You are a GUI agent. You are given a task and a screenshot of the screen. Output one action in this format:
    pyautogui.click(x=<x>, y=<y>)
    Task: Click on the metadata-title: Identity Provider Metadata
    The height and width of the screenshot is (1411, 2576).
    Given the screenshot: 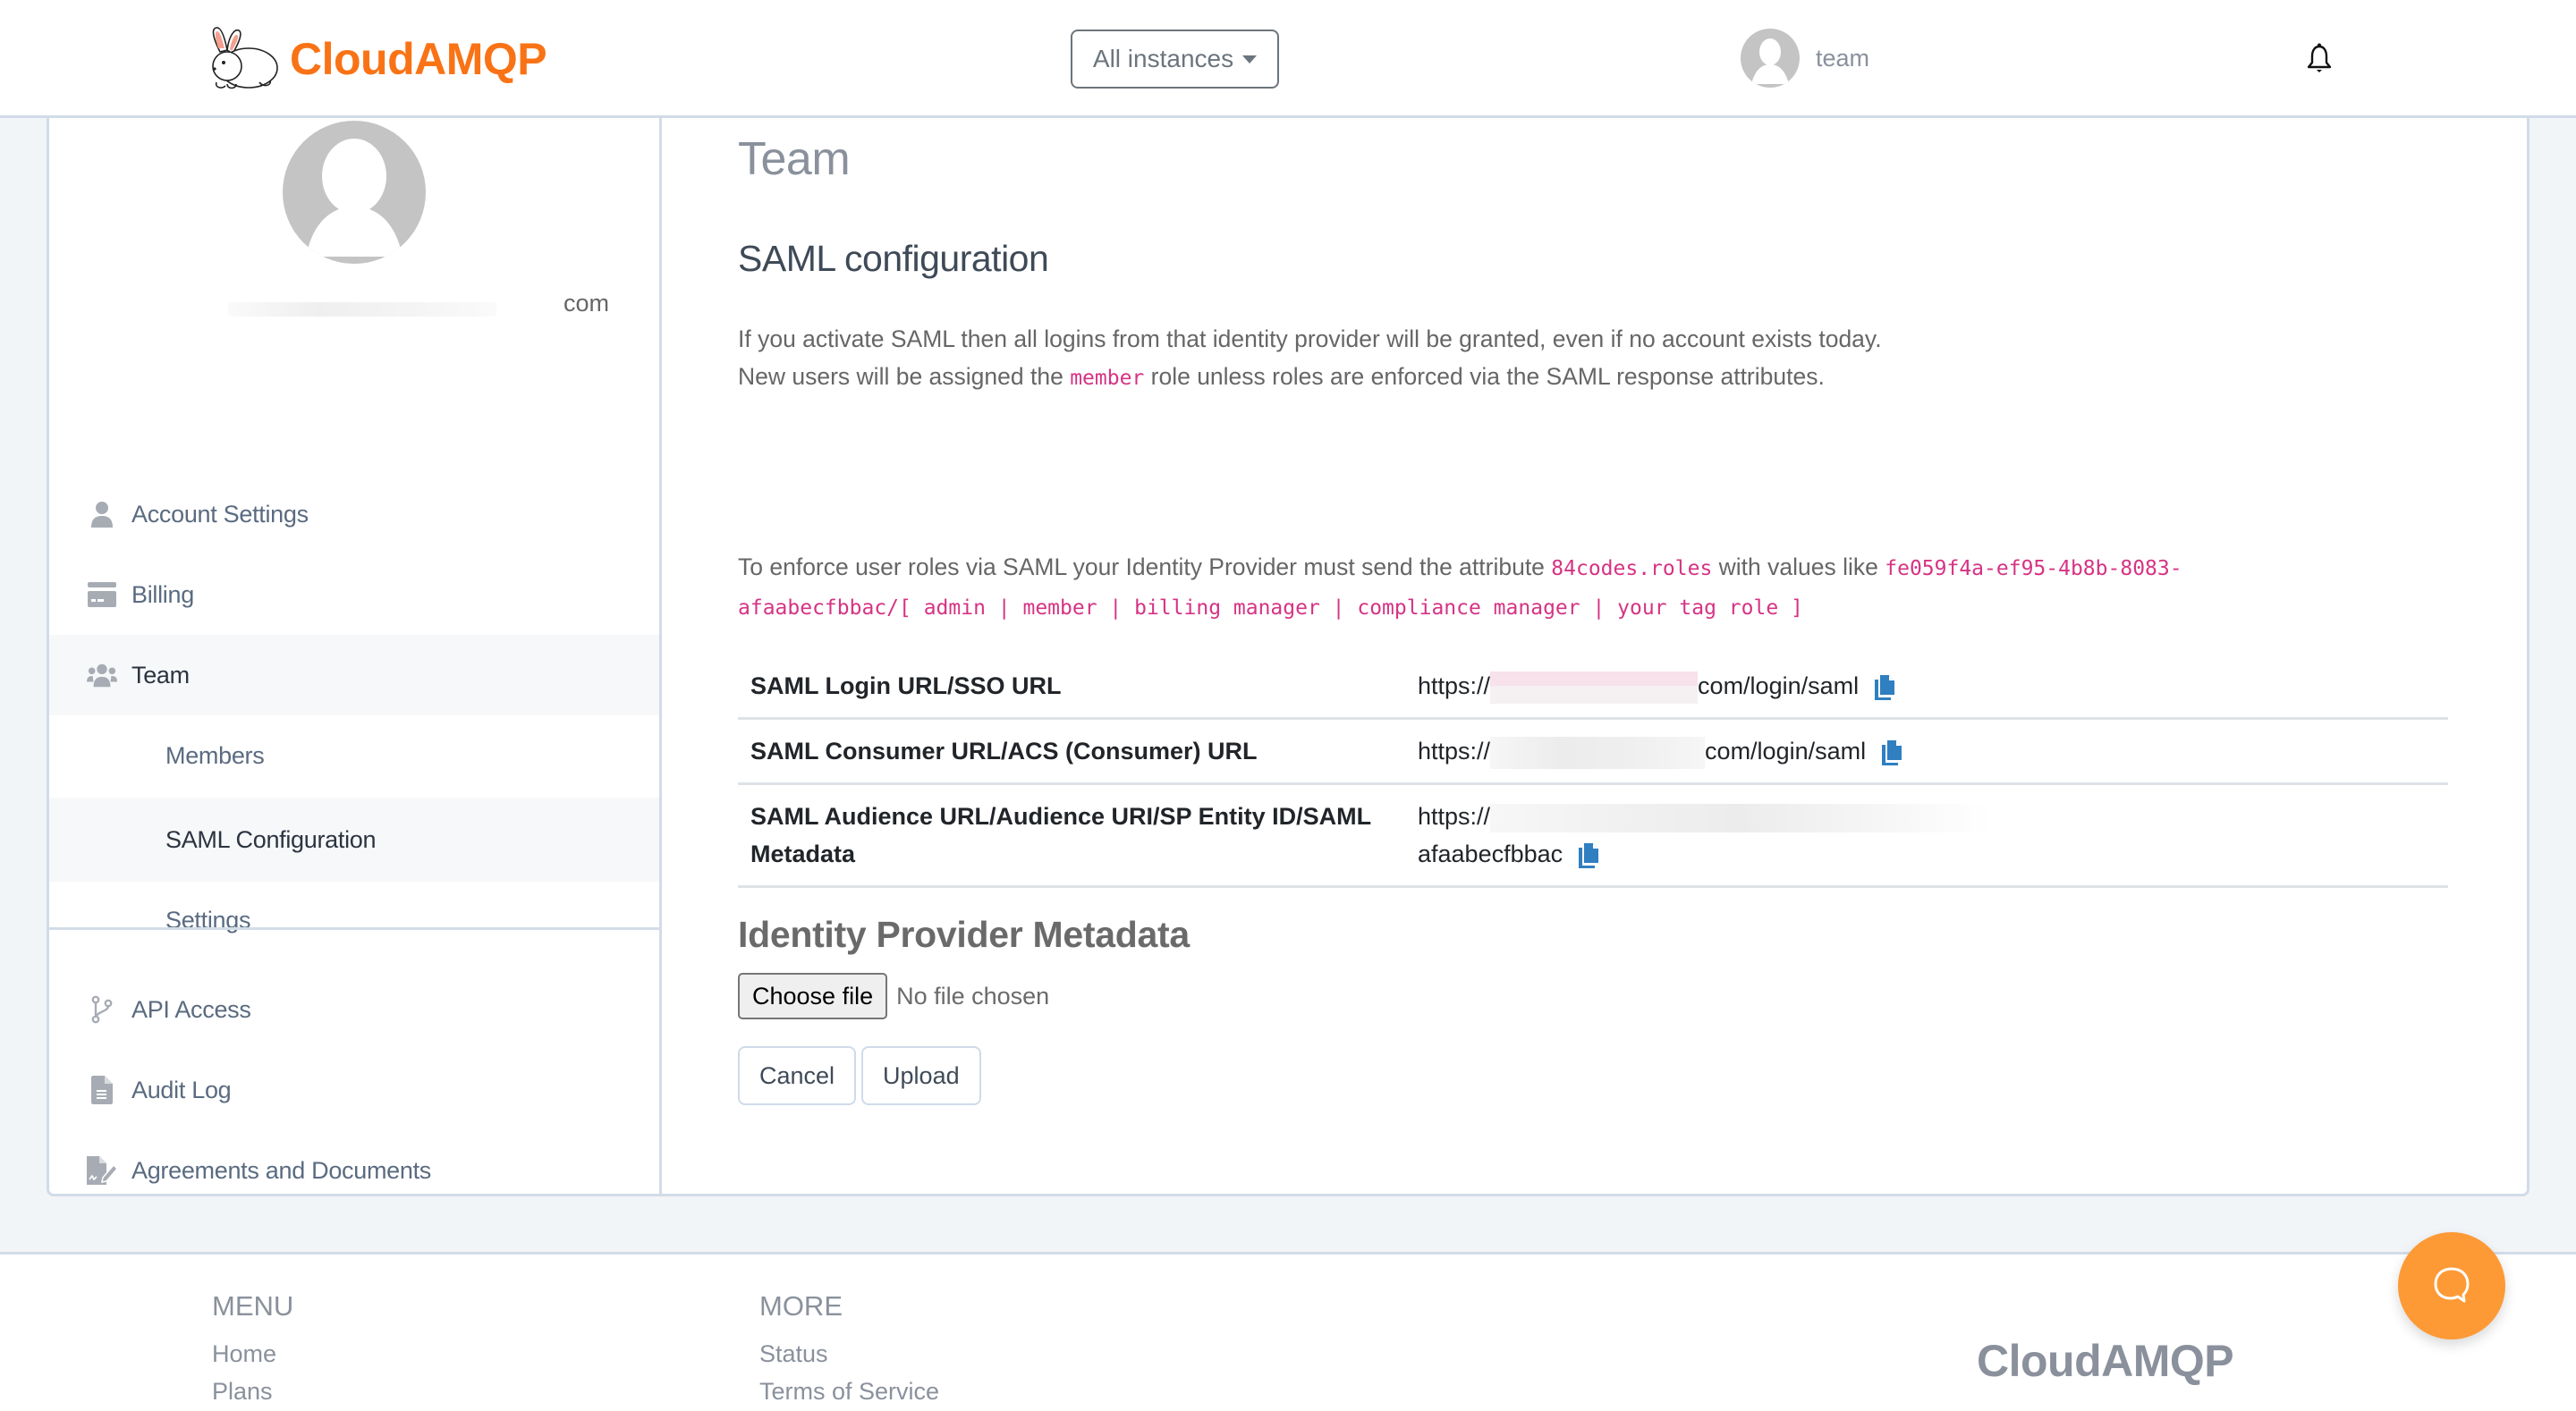 What is the action you would take?
    pyautogui.click(x=964, y=934)
    